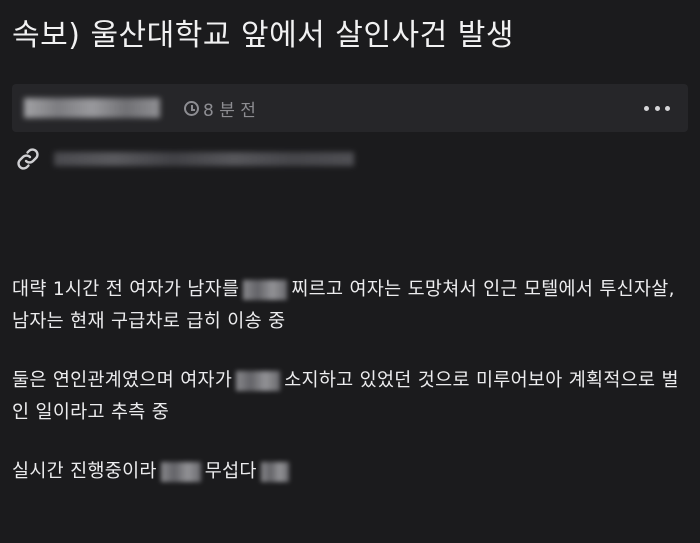 This screenshot has height=543, width=700. I want to click on post-title: 속보) 울산대학교 앞에서 살인사건 발생, so click(263, 35).